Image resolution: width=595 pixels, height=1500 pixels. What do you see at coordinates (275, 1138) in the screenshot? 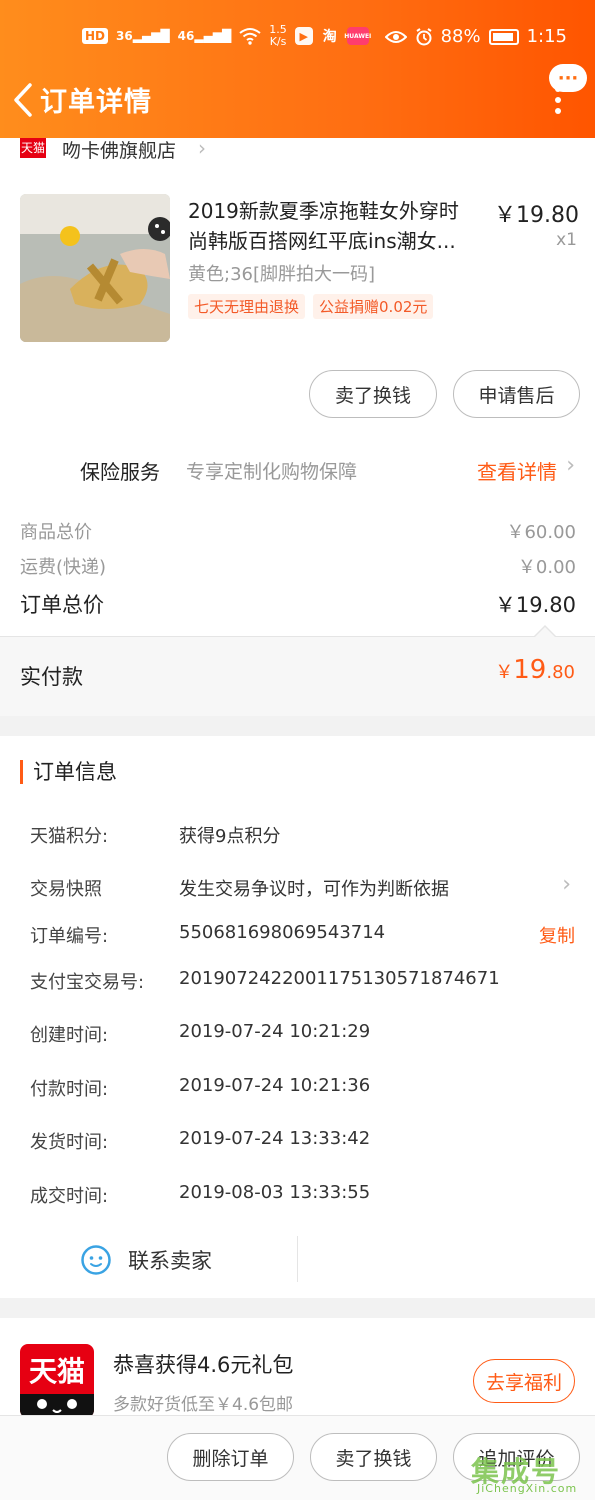
I see `shipped-time-value: 2019-07-24 13:33:42` at bounding box center [275, 1138].